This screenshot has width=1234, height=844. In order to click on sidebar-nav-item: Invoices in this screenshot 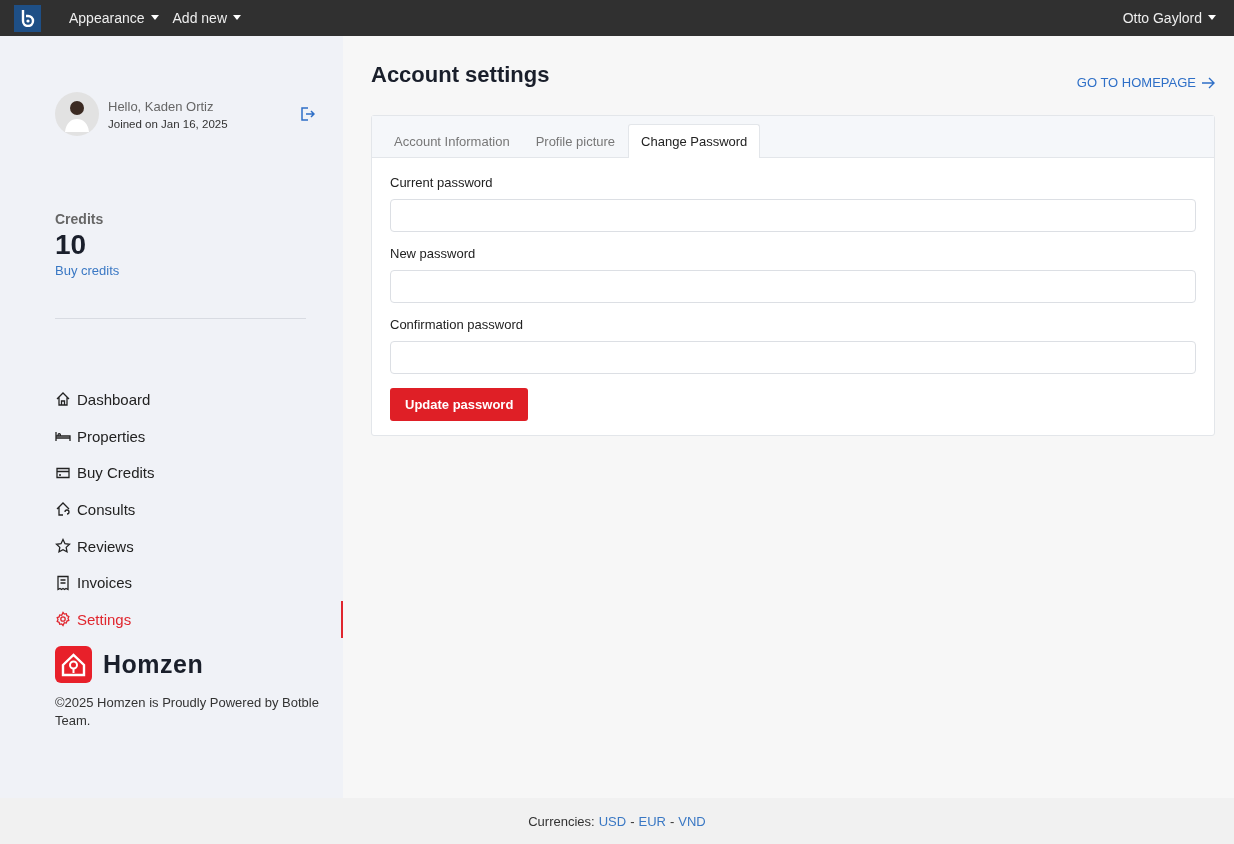, I will do `click(199, 583)`.